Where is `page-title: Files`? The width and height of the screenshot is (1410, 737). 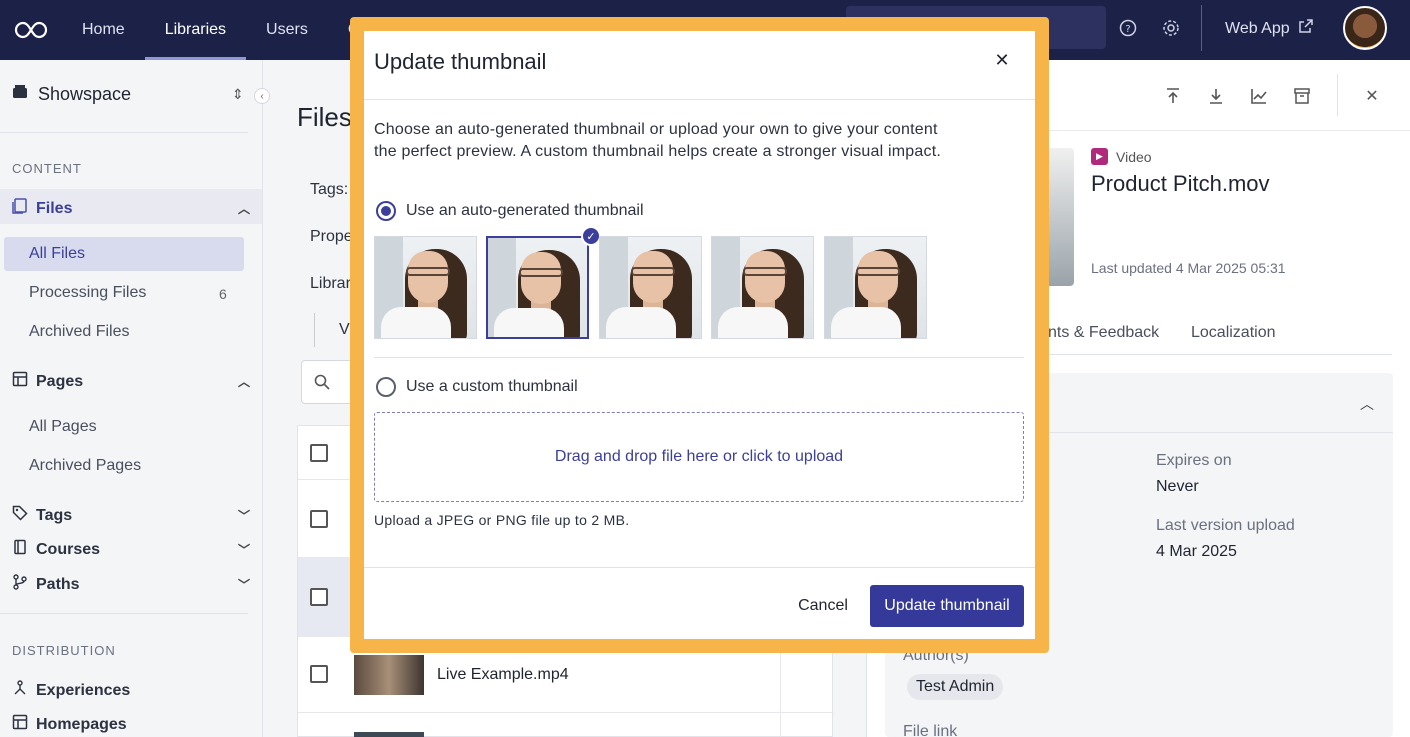
page-title: Files is located at coordinates (324, 117).